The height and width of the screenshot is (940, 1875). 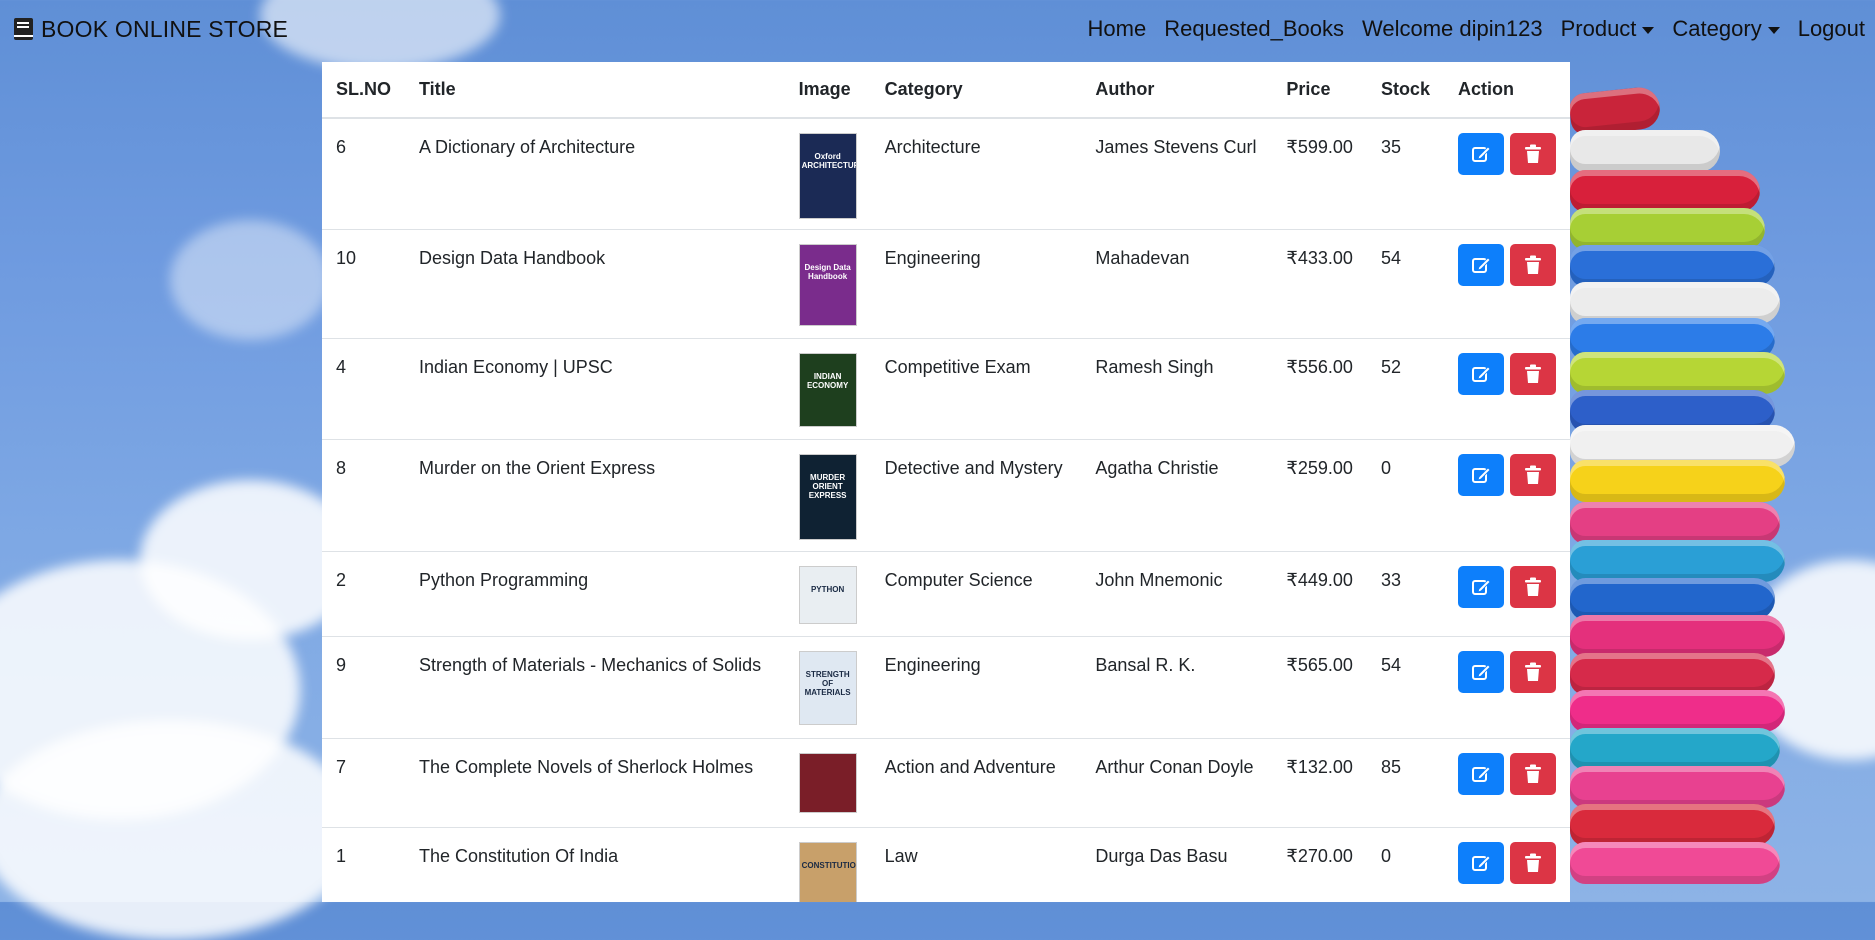 I want to click on book-stack-illustration, so click(x=1717, y=493).